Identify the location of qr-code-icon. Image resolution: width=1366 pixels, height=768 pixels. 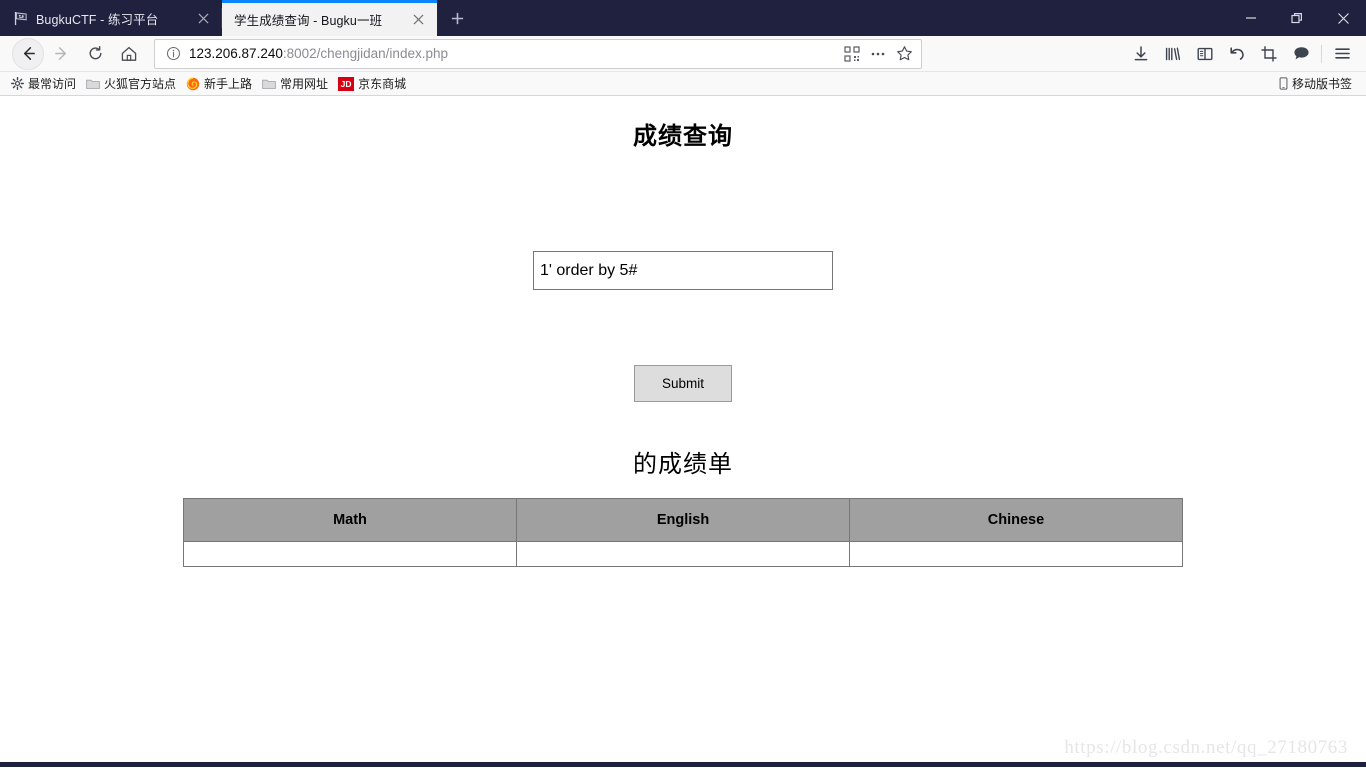
(852, 54).